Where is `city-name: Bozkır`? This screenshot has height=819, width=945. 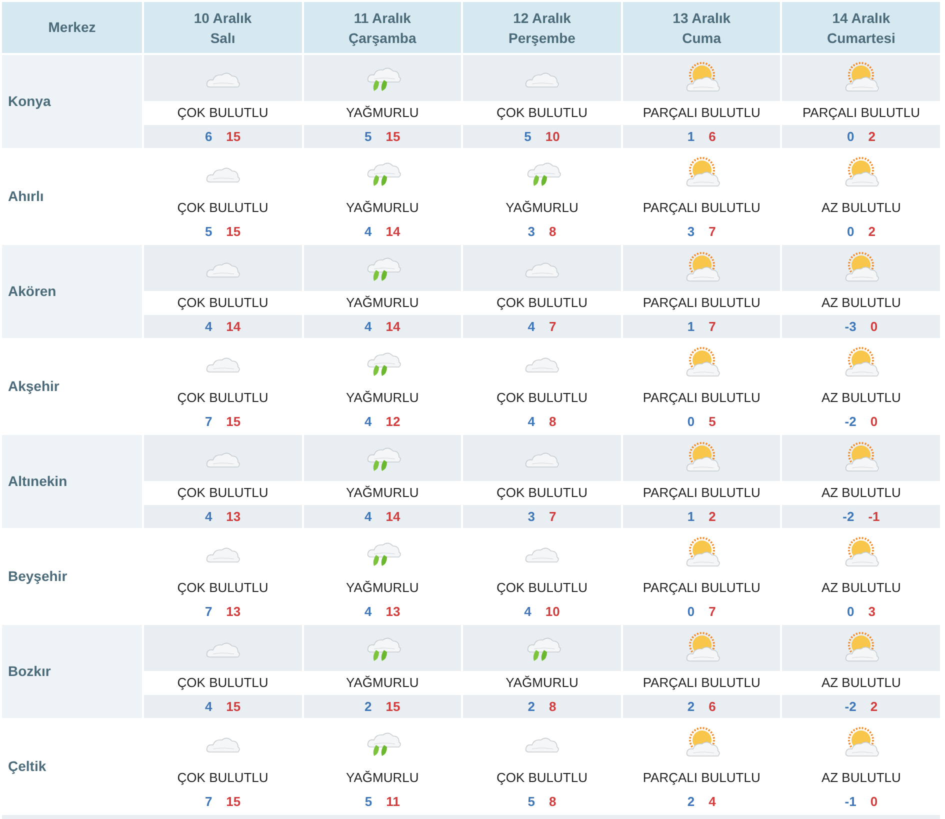 city-name: Bozkır is located at coordinates (72, 671).